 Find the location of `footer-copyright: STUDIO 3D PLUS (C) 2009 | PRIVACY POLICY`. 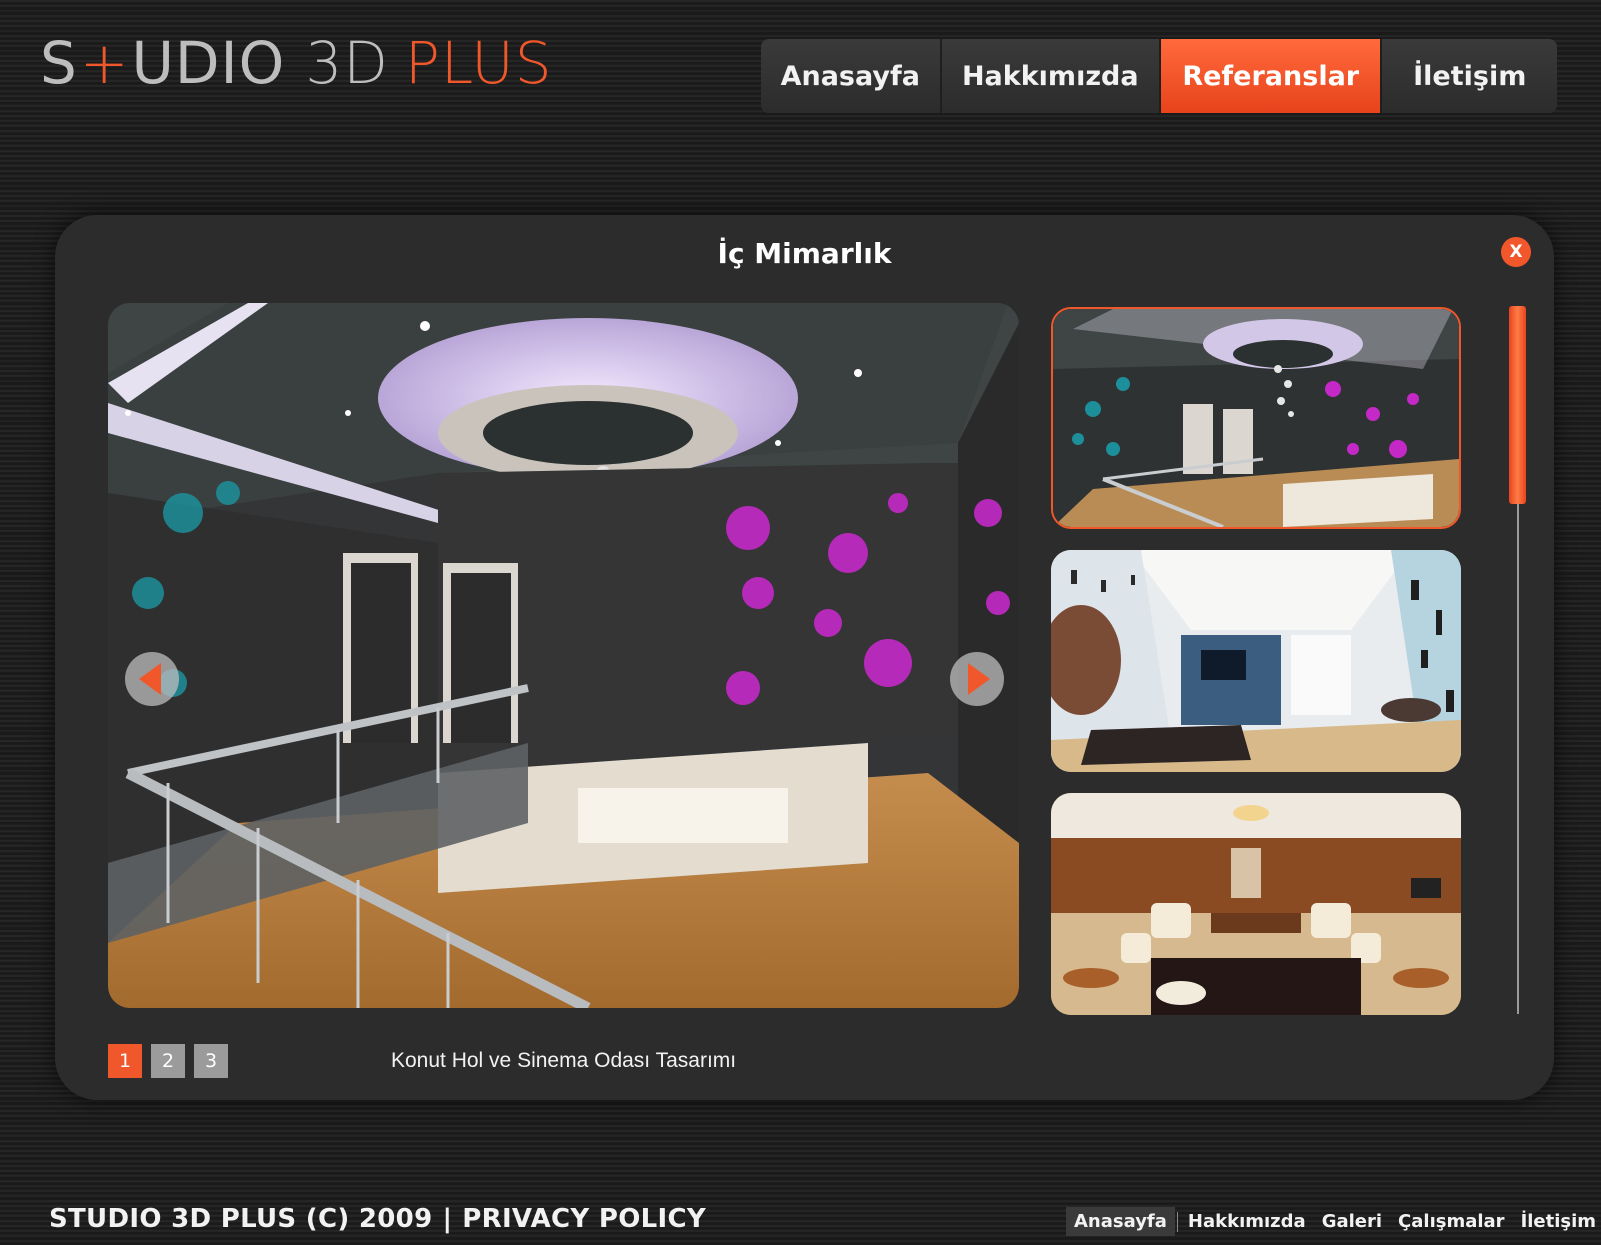

footer-copyright: STUDIO 3D PLUS (C) 2009 | PRIVACY POLICY is located at coordinates (377, 1219).